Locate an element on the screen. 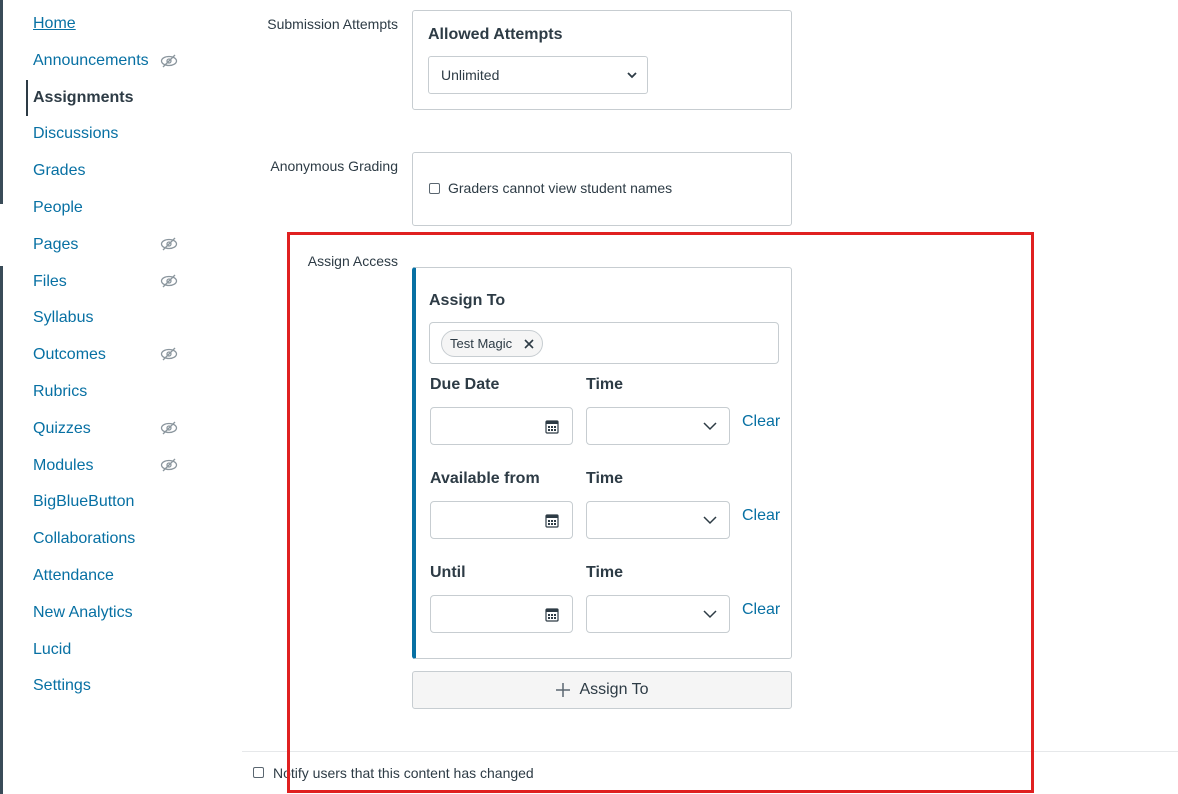  nav-item-collaborations: Collaborations is located at coordinates (84, 539).